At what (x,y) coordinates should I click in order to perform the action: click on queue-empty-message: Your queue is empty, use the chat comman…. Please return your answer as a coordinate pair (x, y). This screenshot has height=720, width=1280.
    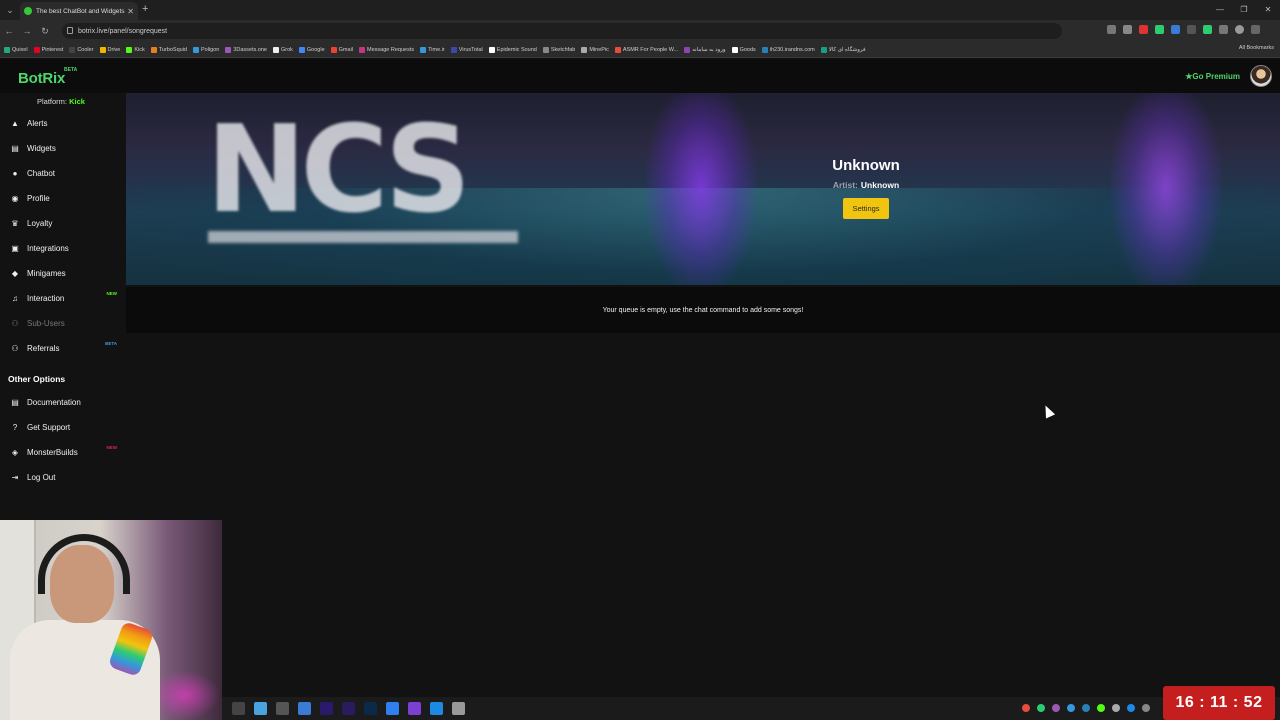
    Looking at the image, I should click on (703, 310).